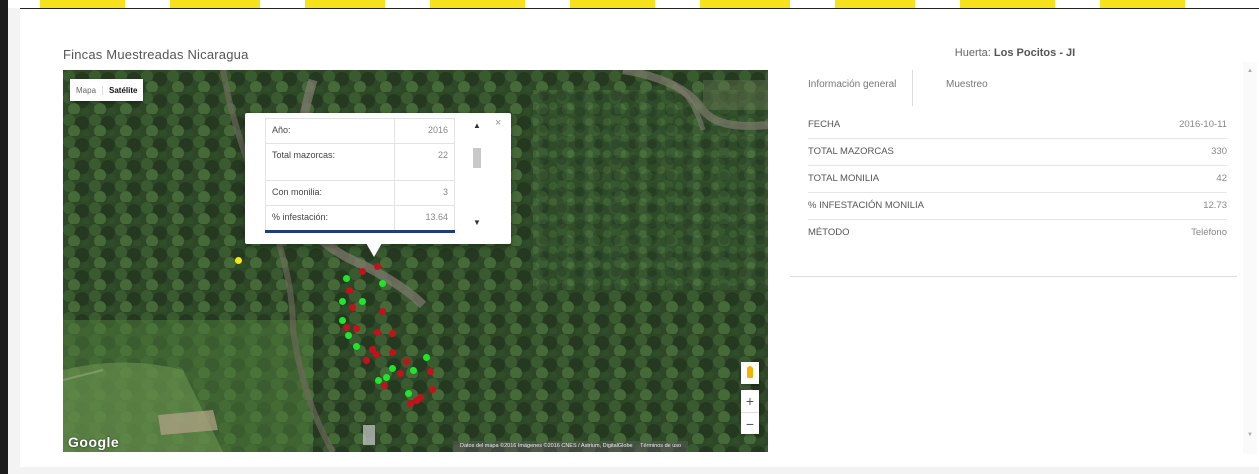 The height and width of the screenshot is (474, 1259). I want to click on popup-row: Con monilia: 3, so click(360, 193).